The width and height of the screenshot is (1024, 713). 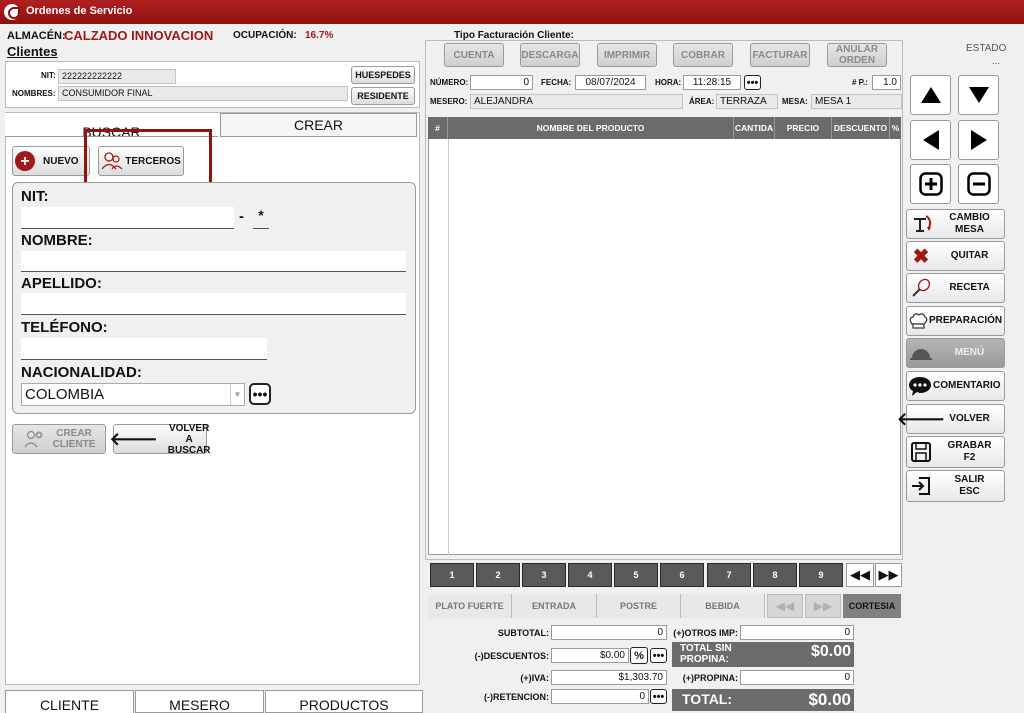 What do you see at coordinates (923, 223) in the screenshot?
I see `swap-table-icon` at bounding box center [923, 223].